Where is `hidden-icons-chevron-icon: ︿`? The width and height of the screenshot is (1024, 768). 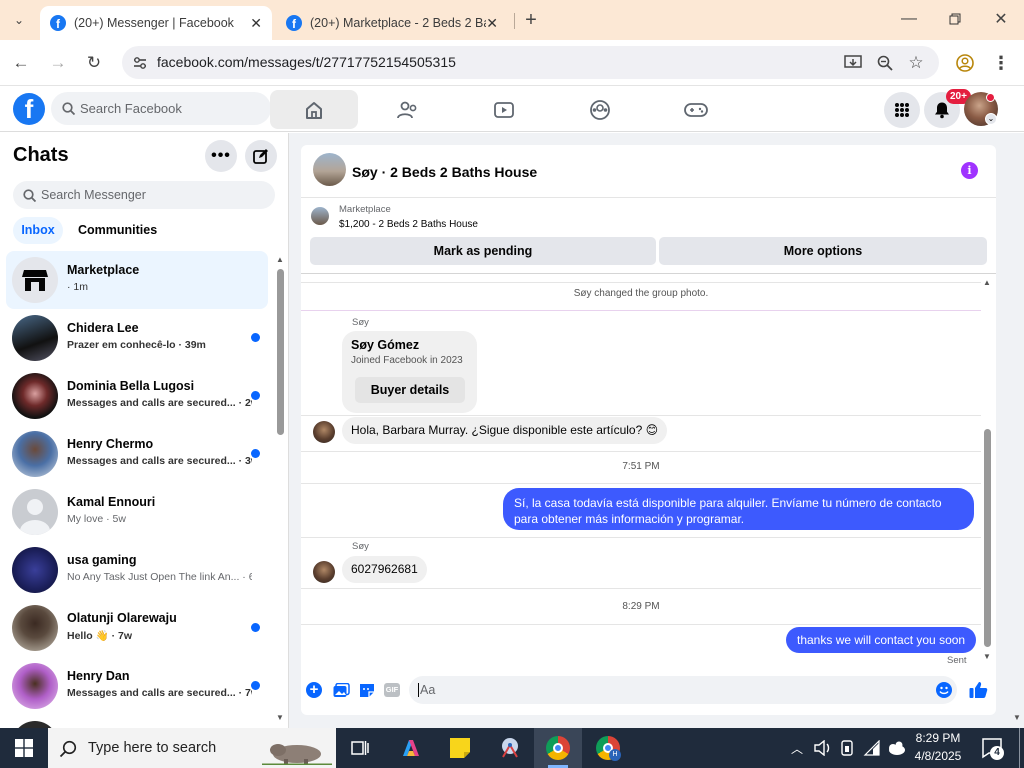 hidden-icons-chevron-icon: ︿ is located at coordinates (797, 748).